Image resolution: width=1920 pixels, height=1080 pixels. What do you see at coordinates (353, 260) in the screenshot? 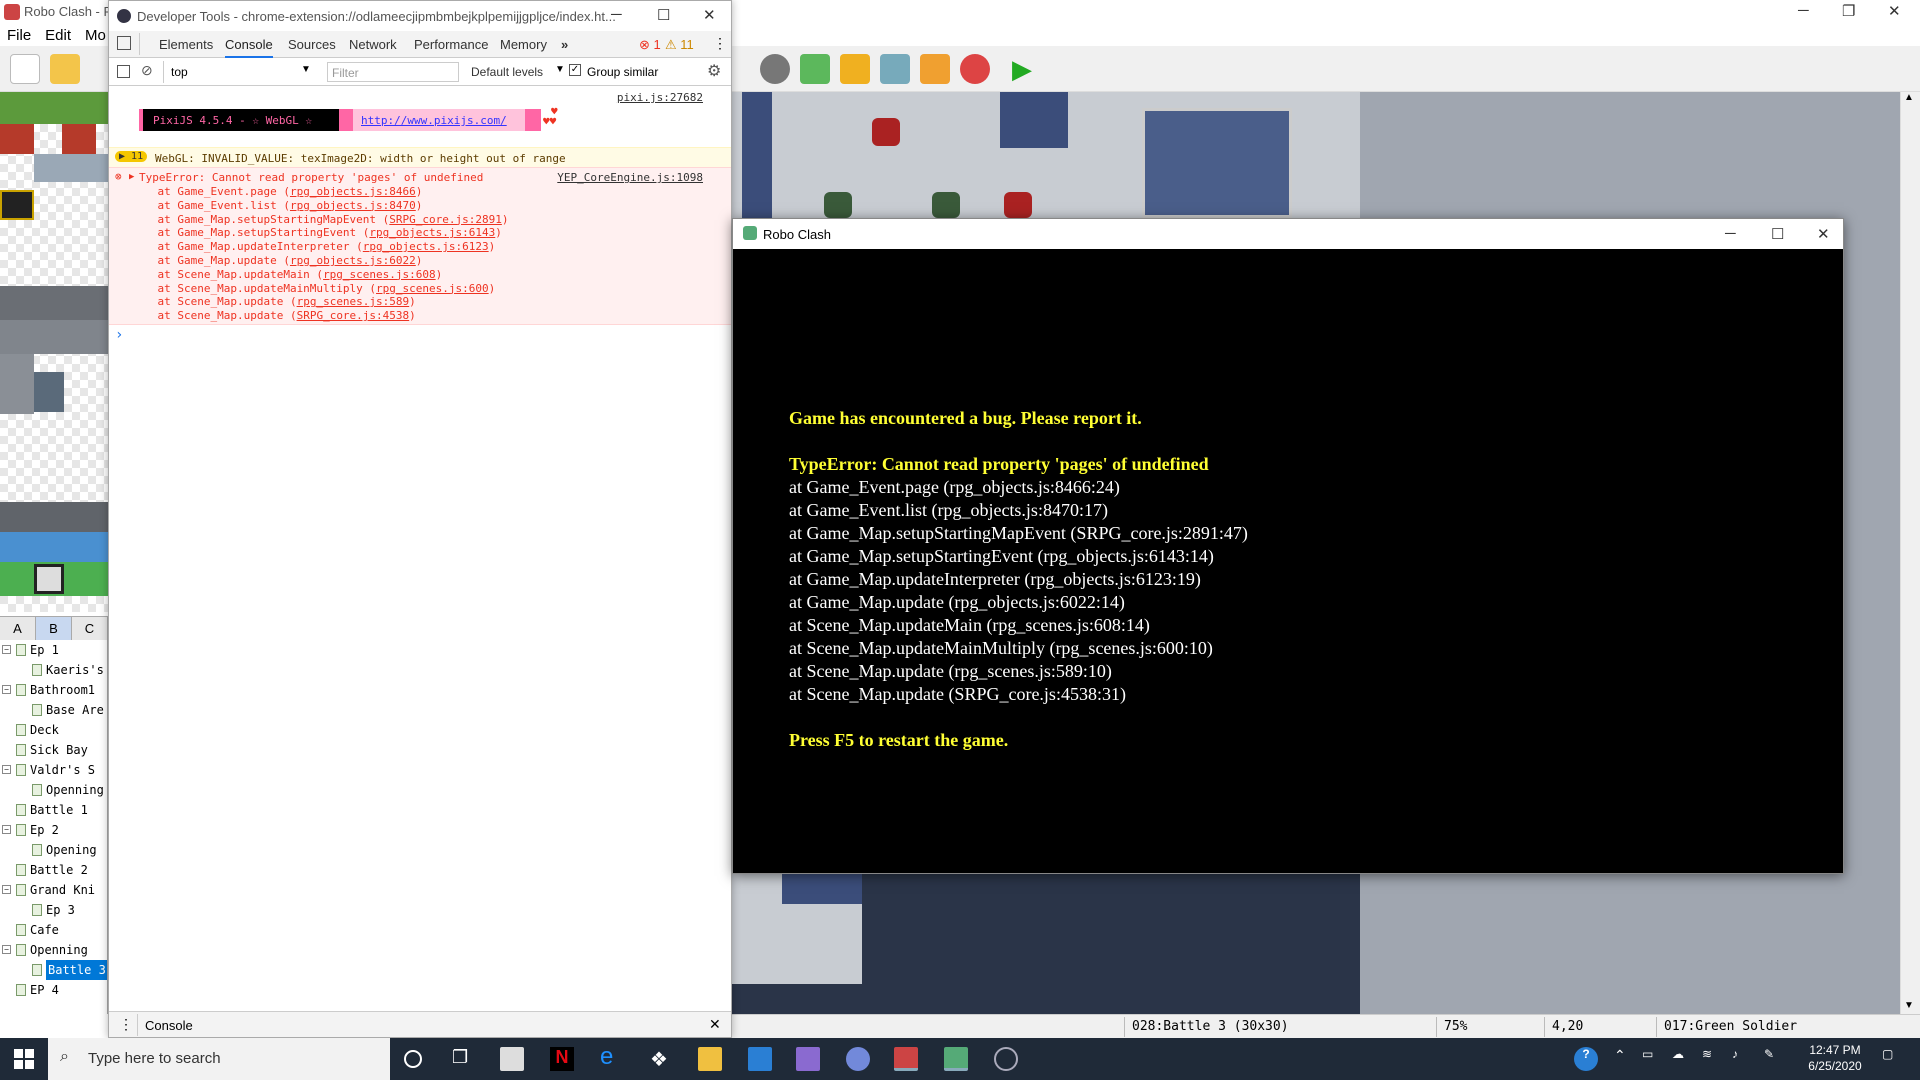
I see `stack-location-link: rpg_objects.js:6022` at bounding box center [353, 260].